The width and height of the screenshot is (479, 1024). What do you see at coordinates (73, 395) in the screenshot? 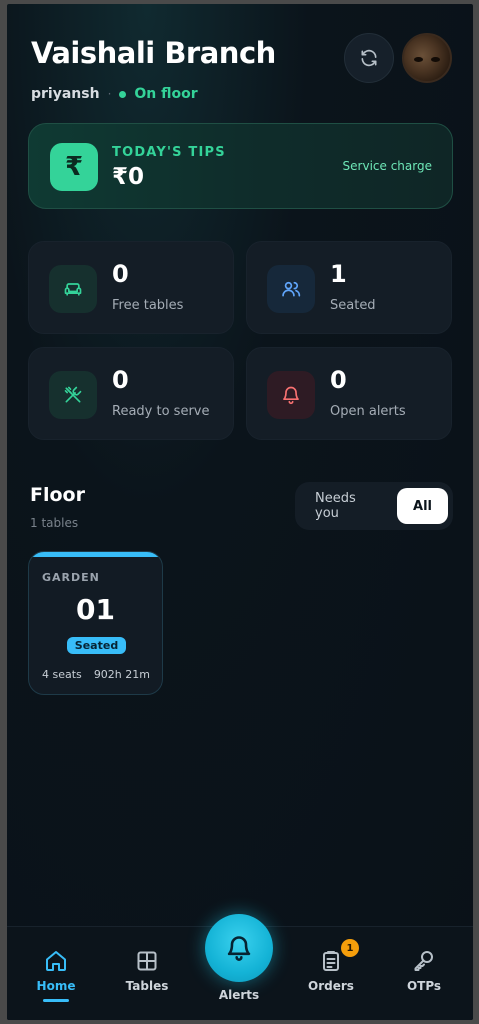
I see `utensils-crossed-icon` at bounding box center [73, 395].